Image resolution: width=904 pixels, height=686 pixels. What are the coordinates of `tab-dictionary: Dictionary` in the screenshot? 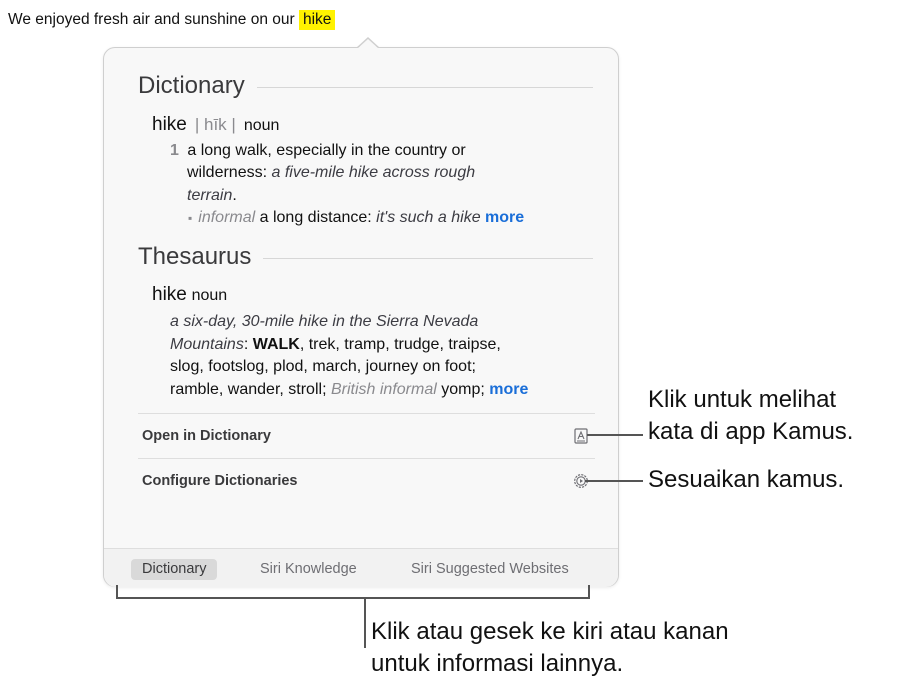 It's located at (174, 569).